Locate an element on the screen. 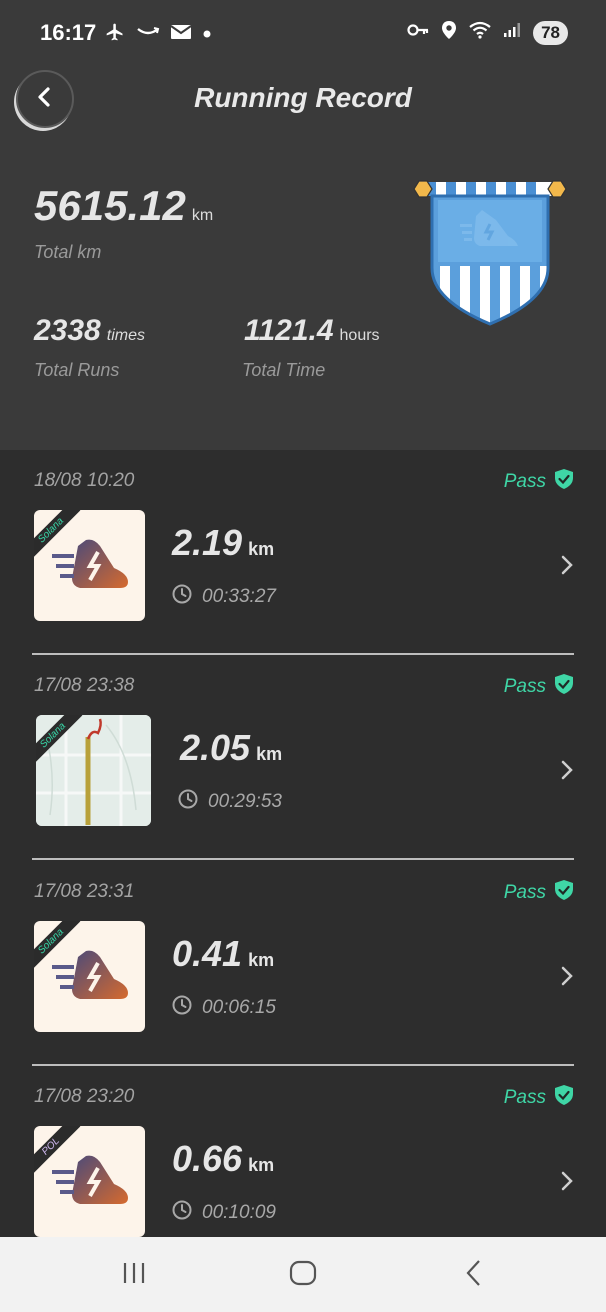 The image size is (606, 1312). back-arrow-icon is located at coordinates (473, 1273).